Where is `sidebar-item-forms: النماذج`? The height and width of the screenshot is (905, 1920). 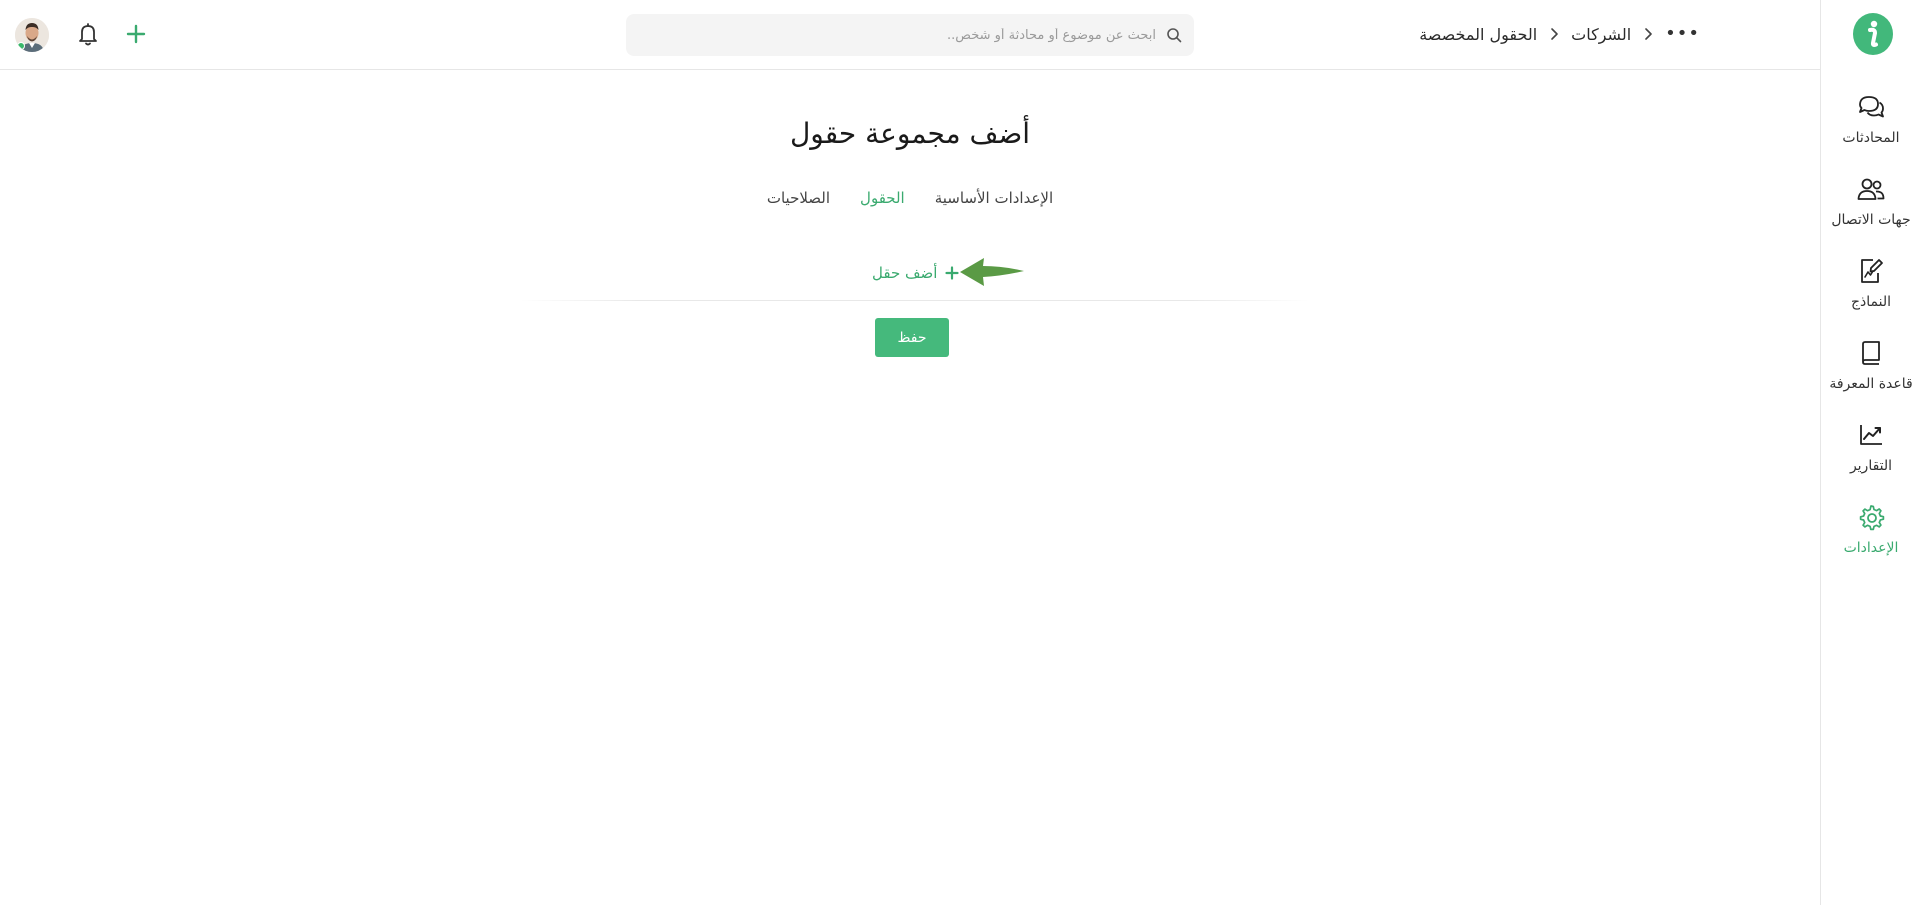 sidebar-item-forms: النماذج is located at coordinates (1870, 297).